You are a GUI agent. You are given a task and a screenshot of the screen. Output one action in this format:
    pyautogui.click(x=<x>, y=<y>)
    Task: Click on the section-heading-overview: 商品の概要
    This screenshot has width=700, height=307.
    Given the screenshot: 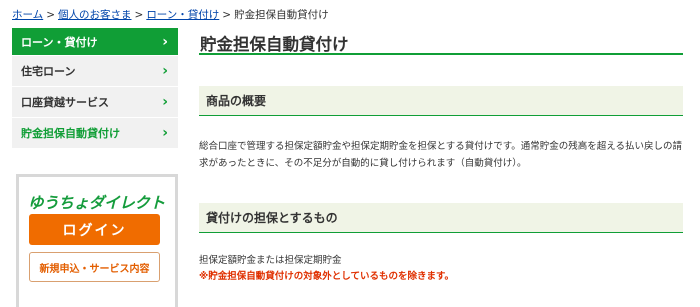 What is the action you would take?
    pyautogui.click(x=441, y=101)
    